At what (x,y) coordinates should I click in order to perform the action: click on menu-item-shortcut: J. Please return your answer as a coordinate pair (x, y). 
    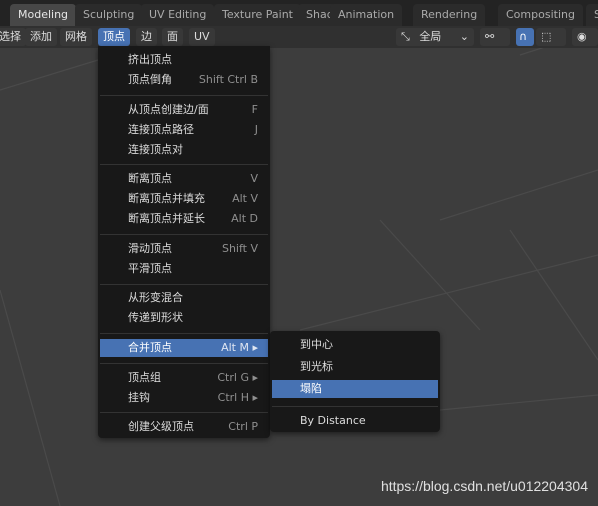
    Looking at the image, I should click on (256, 129).